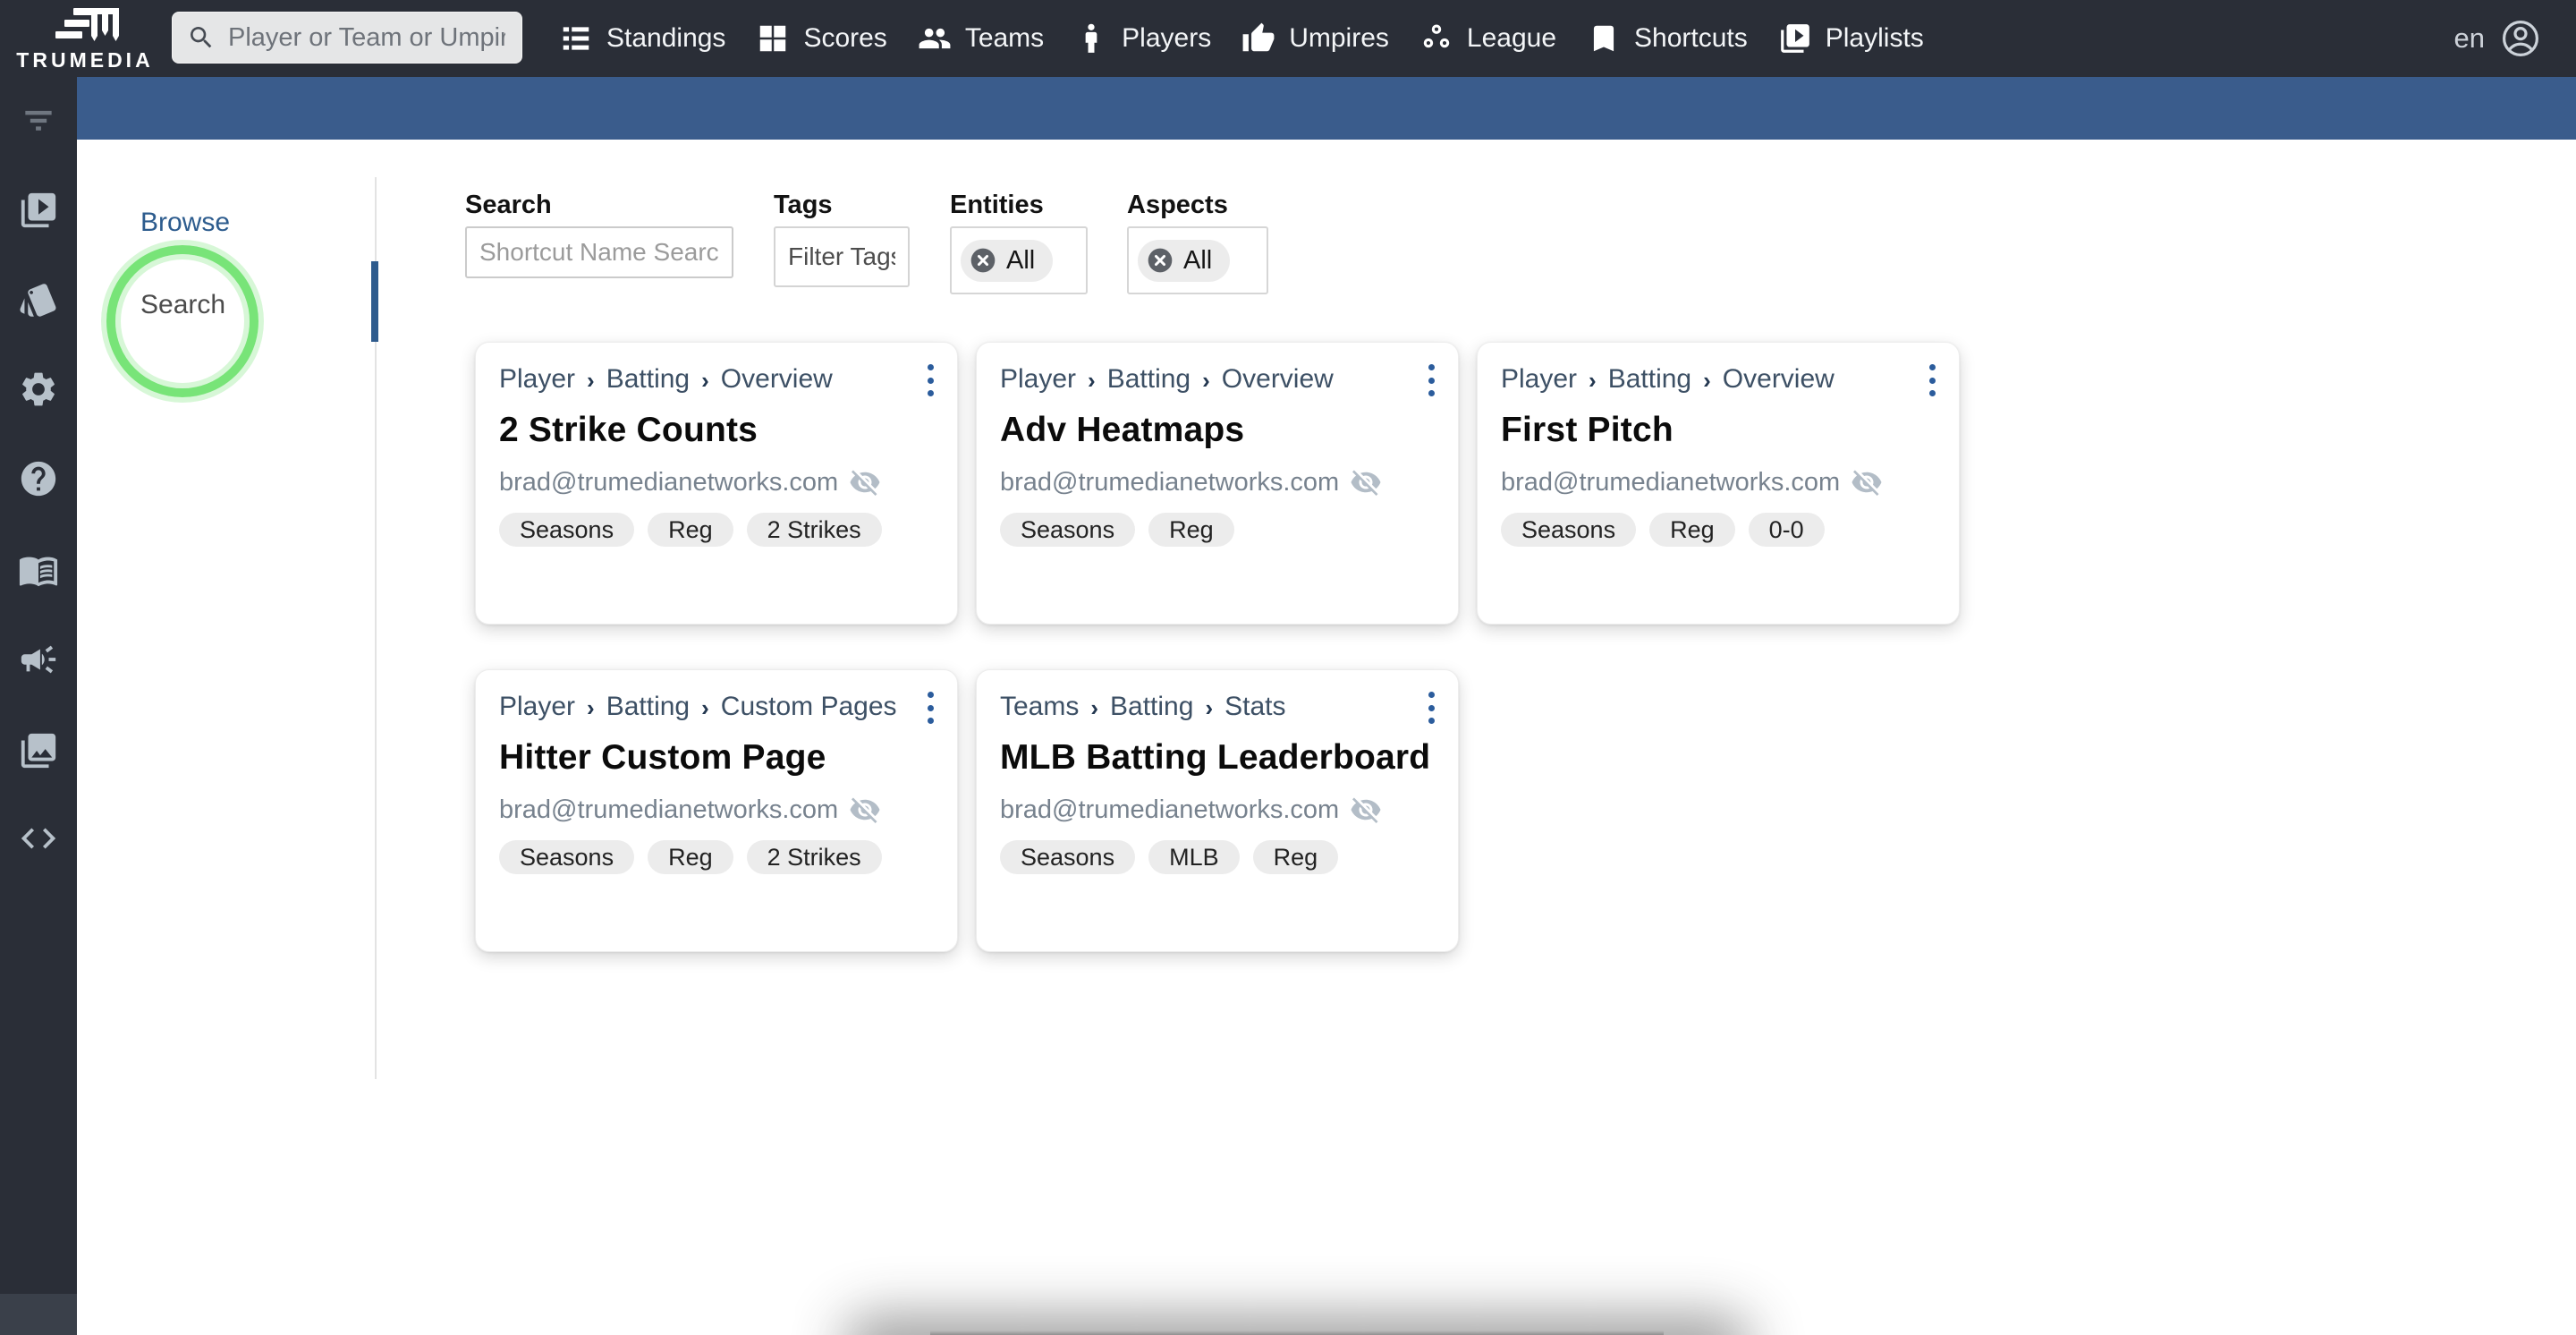  I want to click on tab-search: Search, so click(182, 305).